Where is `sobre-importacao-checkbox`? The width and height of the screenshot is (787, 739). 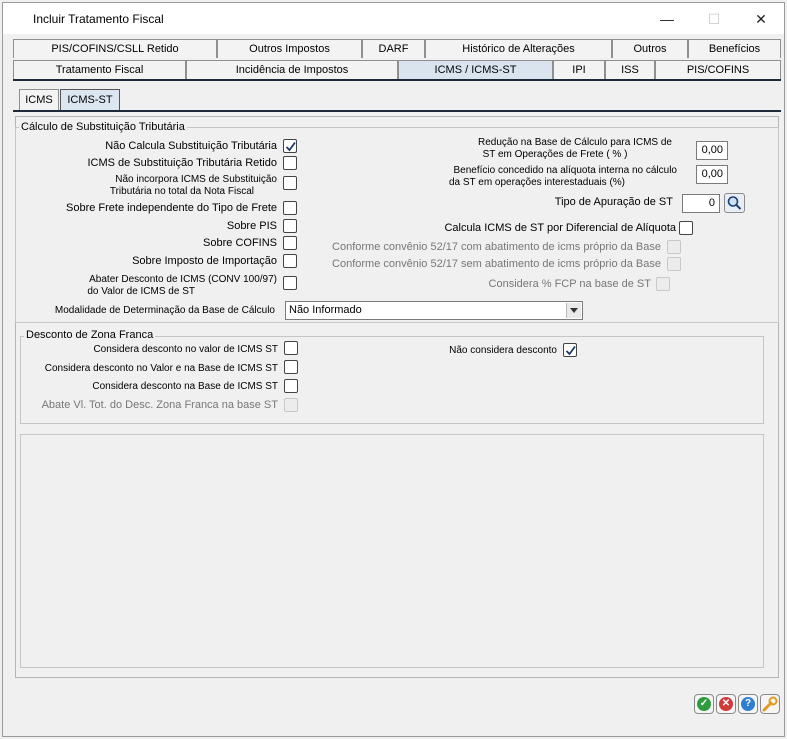 sobre-importacao-checkbox is located at coordinates (290, 261).